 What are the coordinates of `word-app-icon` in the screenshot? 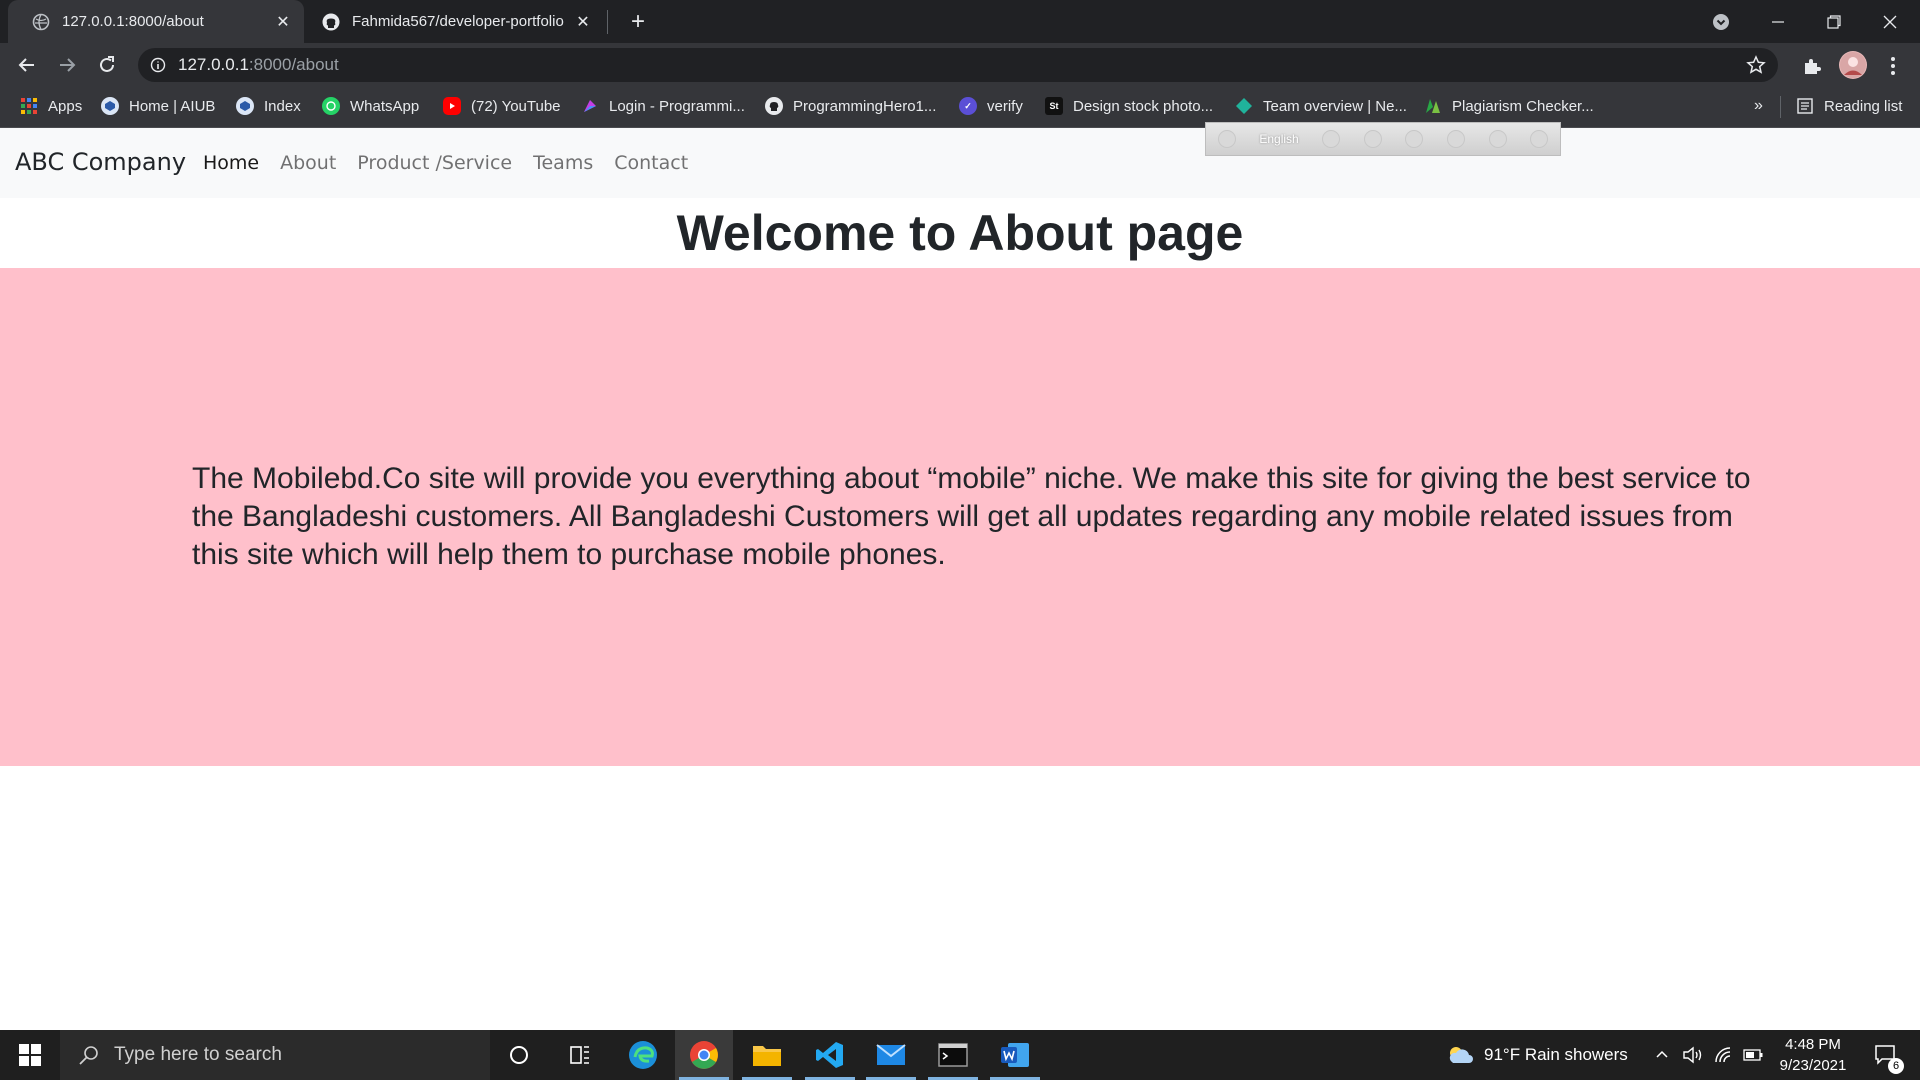 It's located at (1015, 1055).